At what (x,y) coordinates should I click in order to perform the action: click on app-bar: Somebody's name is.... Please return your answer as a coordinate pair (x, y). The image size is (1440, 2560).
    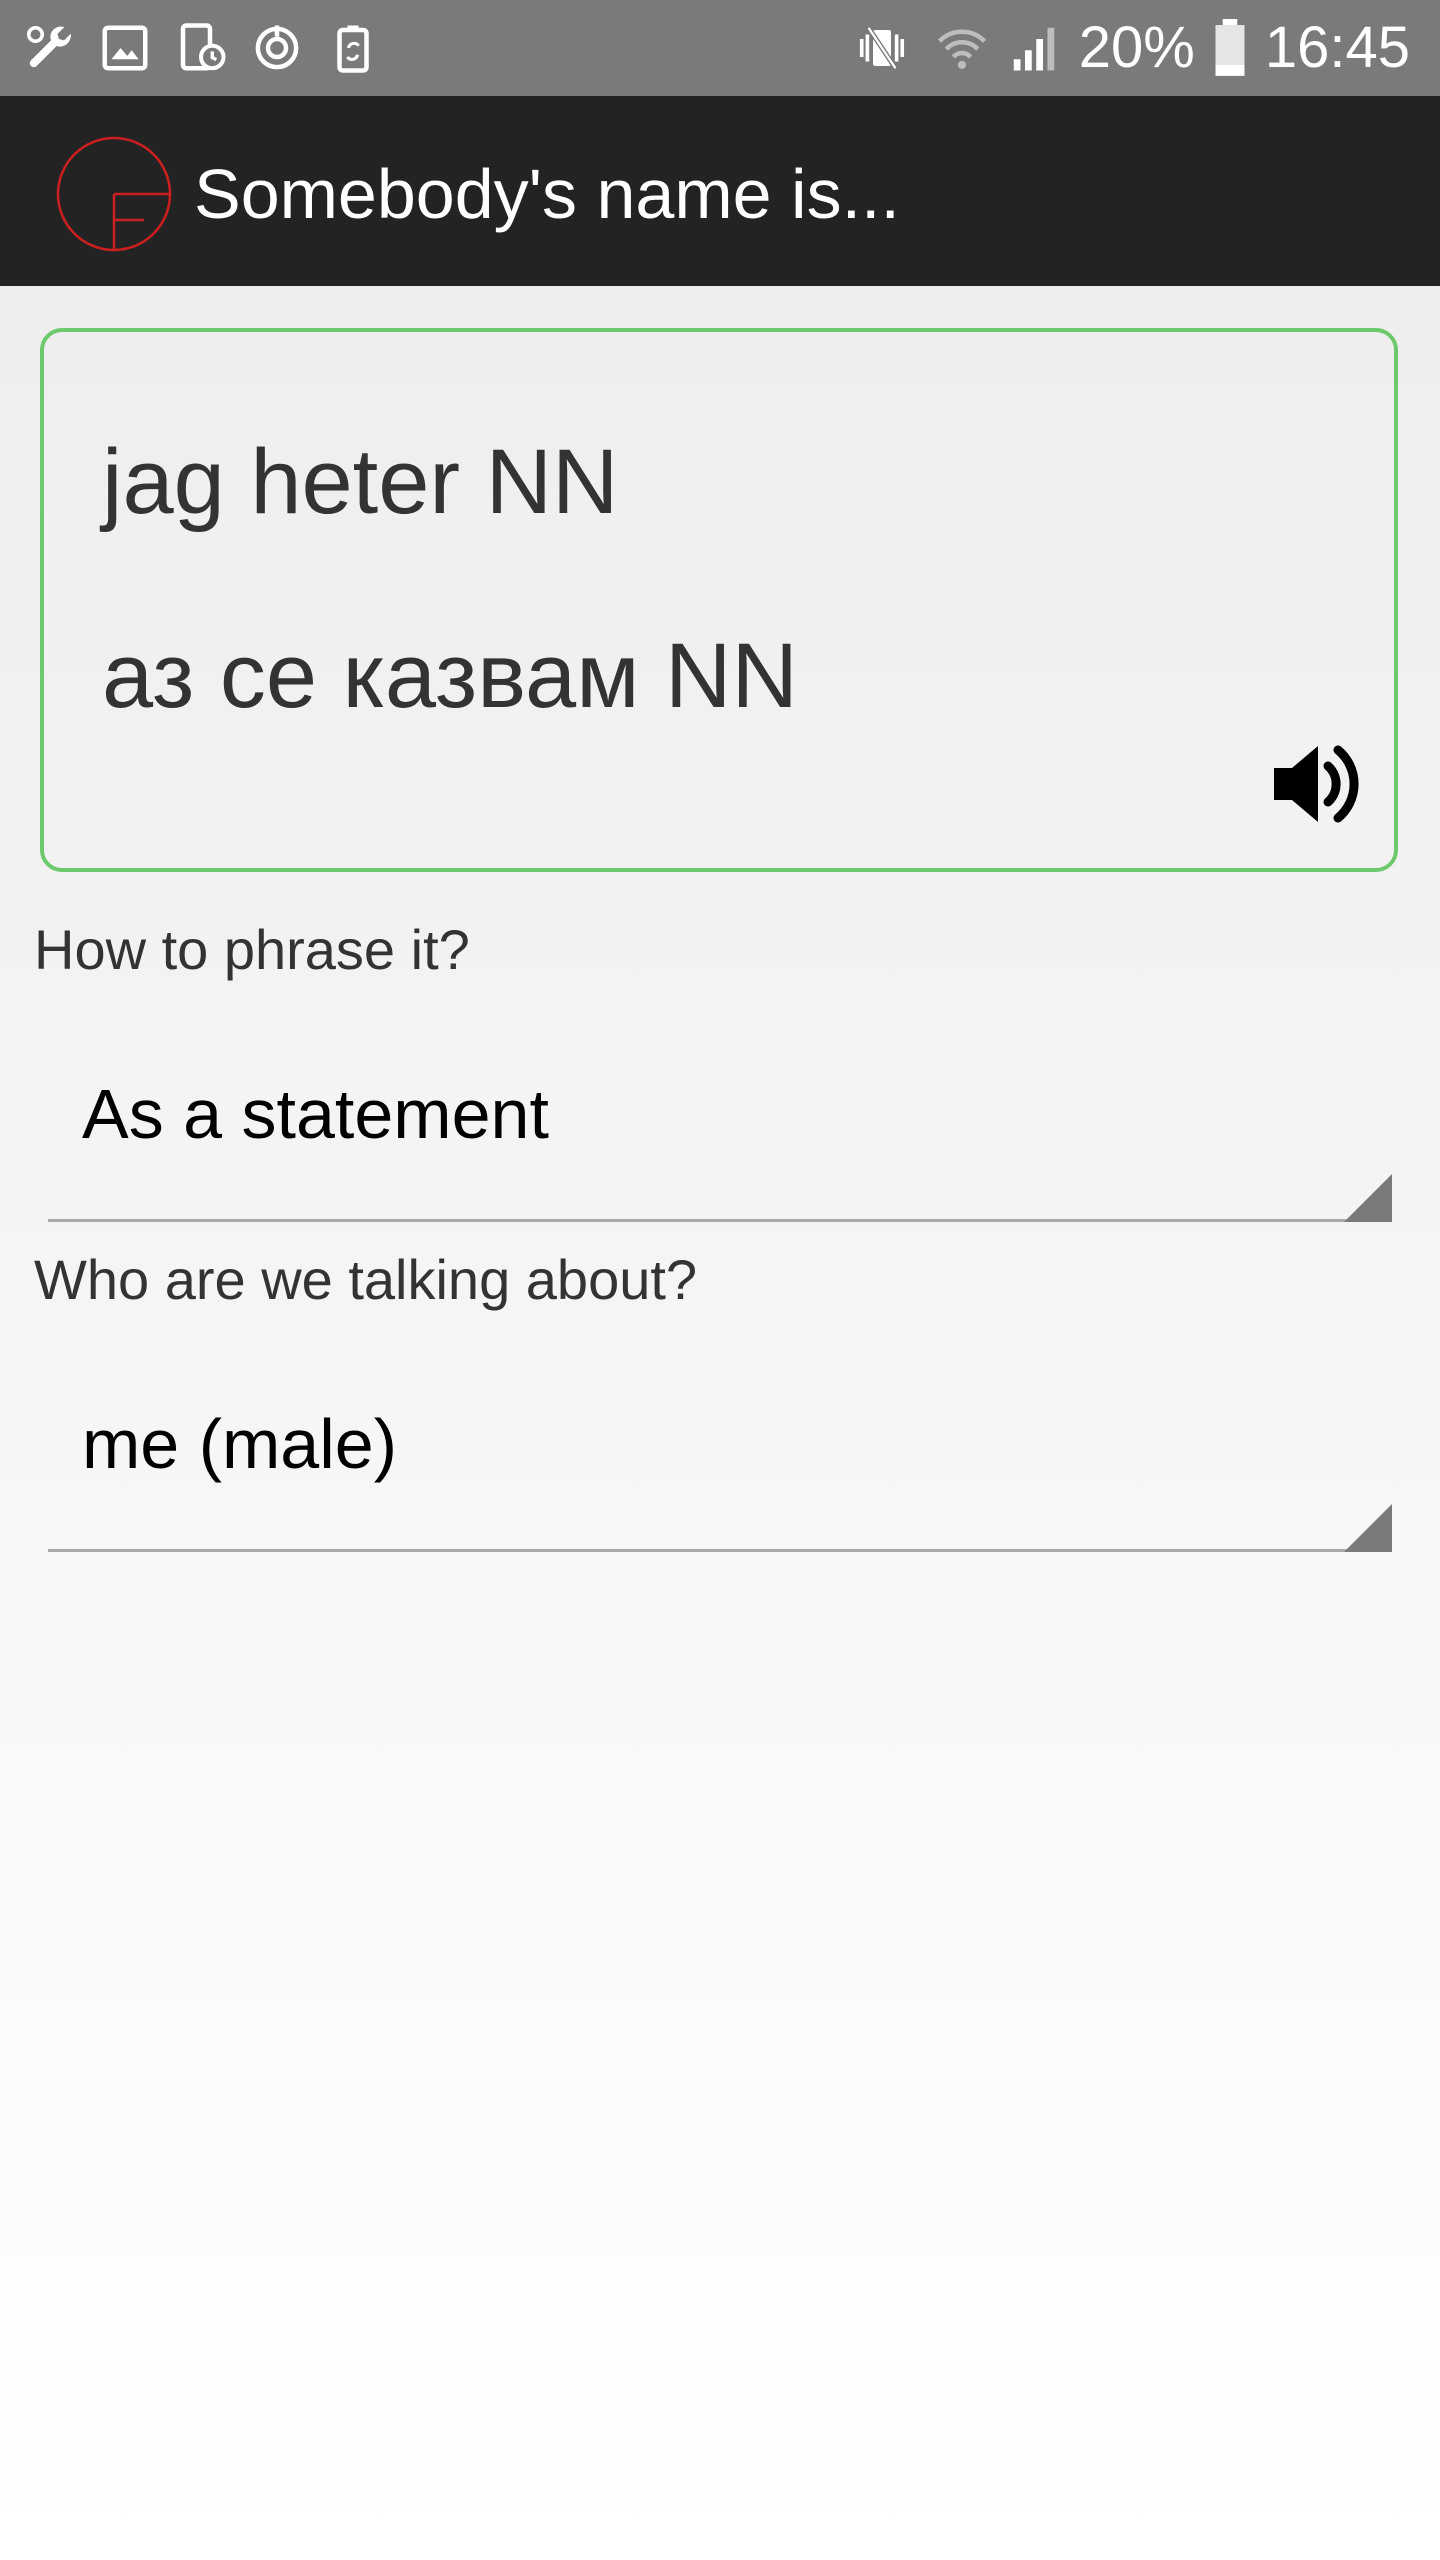
    Looking at the image, I should click on (720, 191).